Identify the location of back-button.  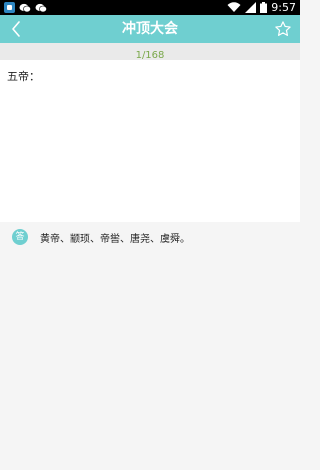
(16, 29).